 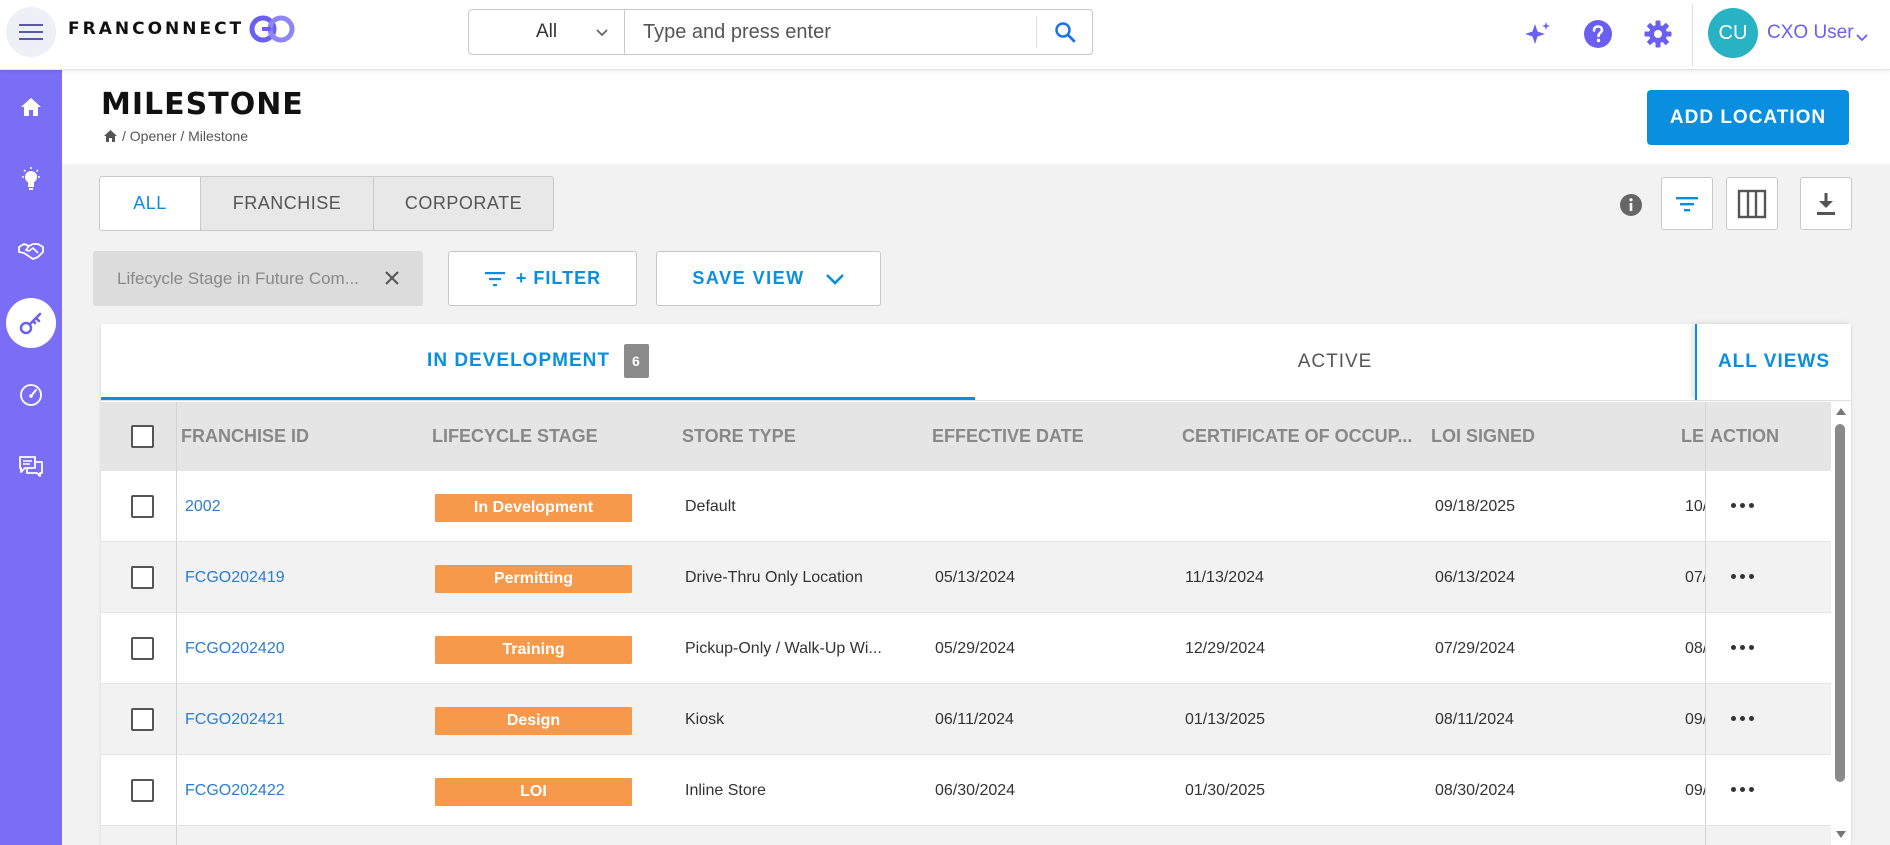 What do you see at coordinates (1695, 506) in the screenshot?
I see `lease-cell: 10/` at bounding box center [1695, 506].